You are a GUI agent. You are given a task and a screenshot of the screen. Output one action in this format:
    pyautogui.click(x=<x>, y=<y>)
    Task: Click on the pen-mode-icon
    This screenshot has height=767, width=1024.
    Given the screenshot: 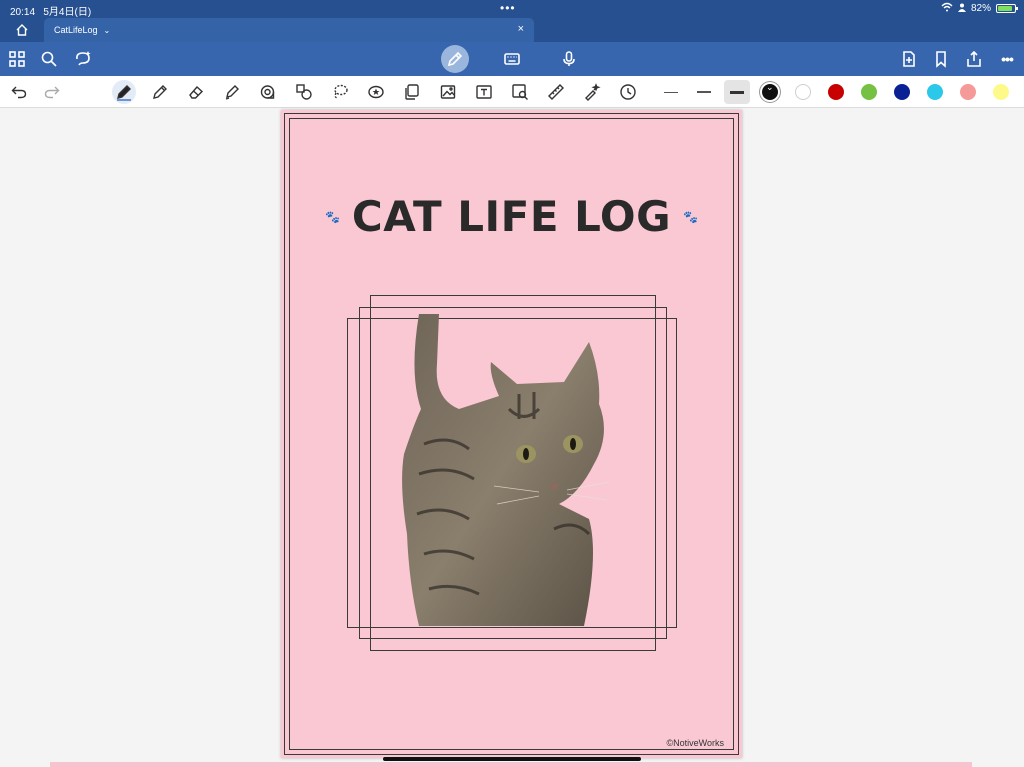 What is the action you would take?
    pyautogui.click(x=455, y=59)
    